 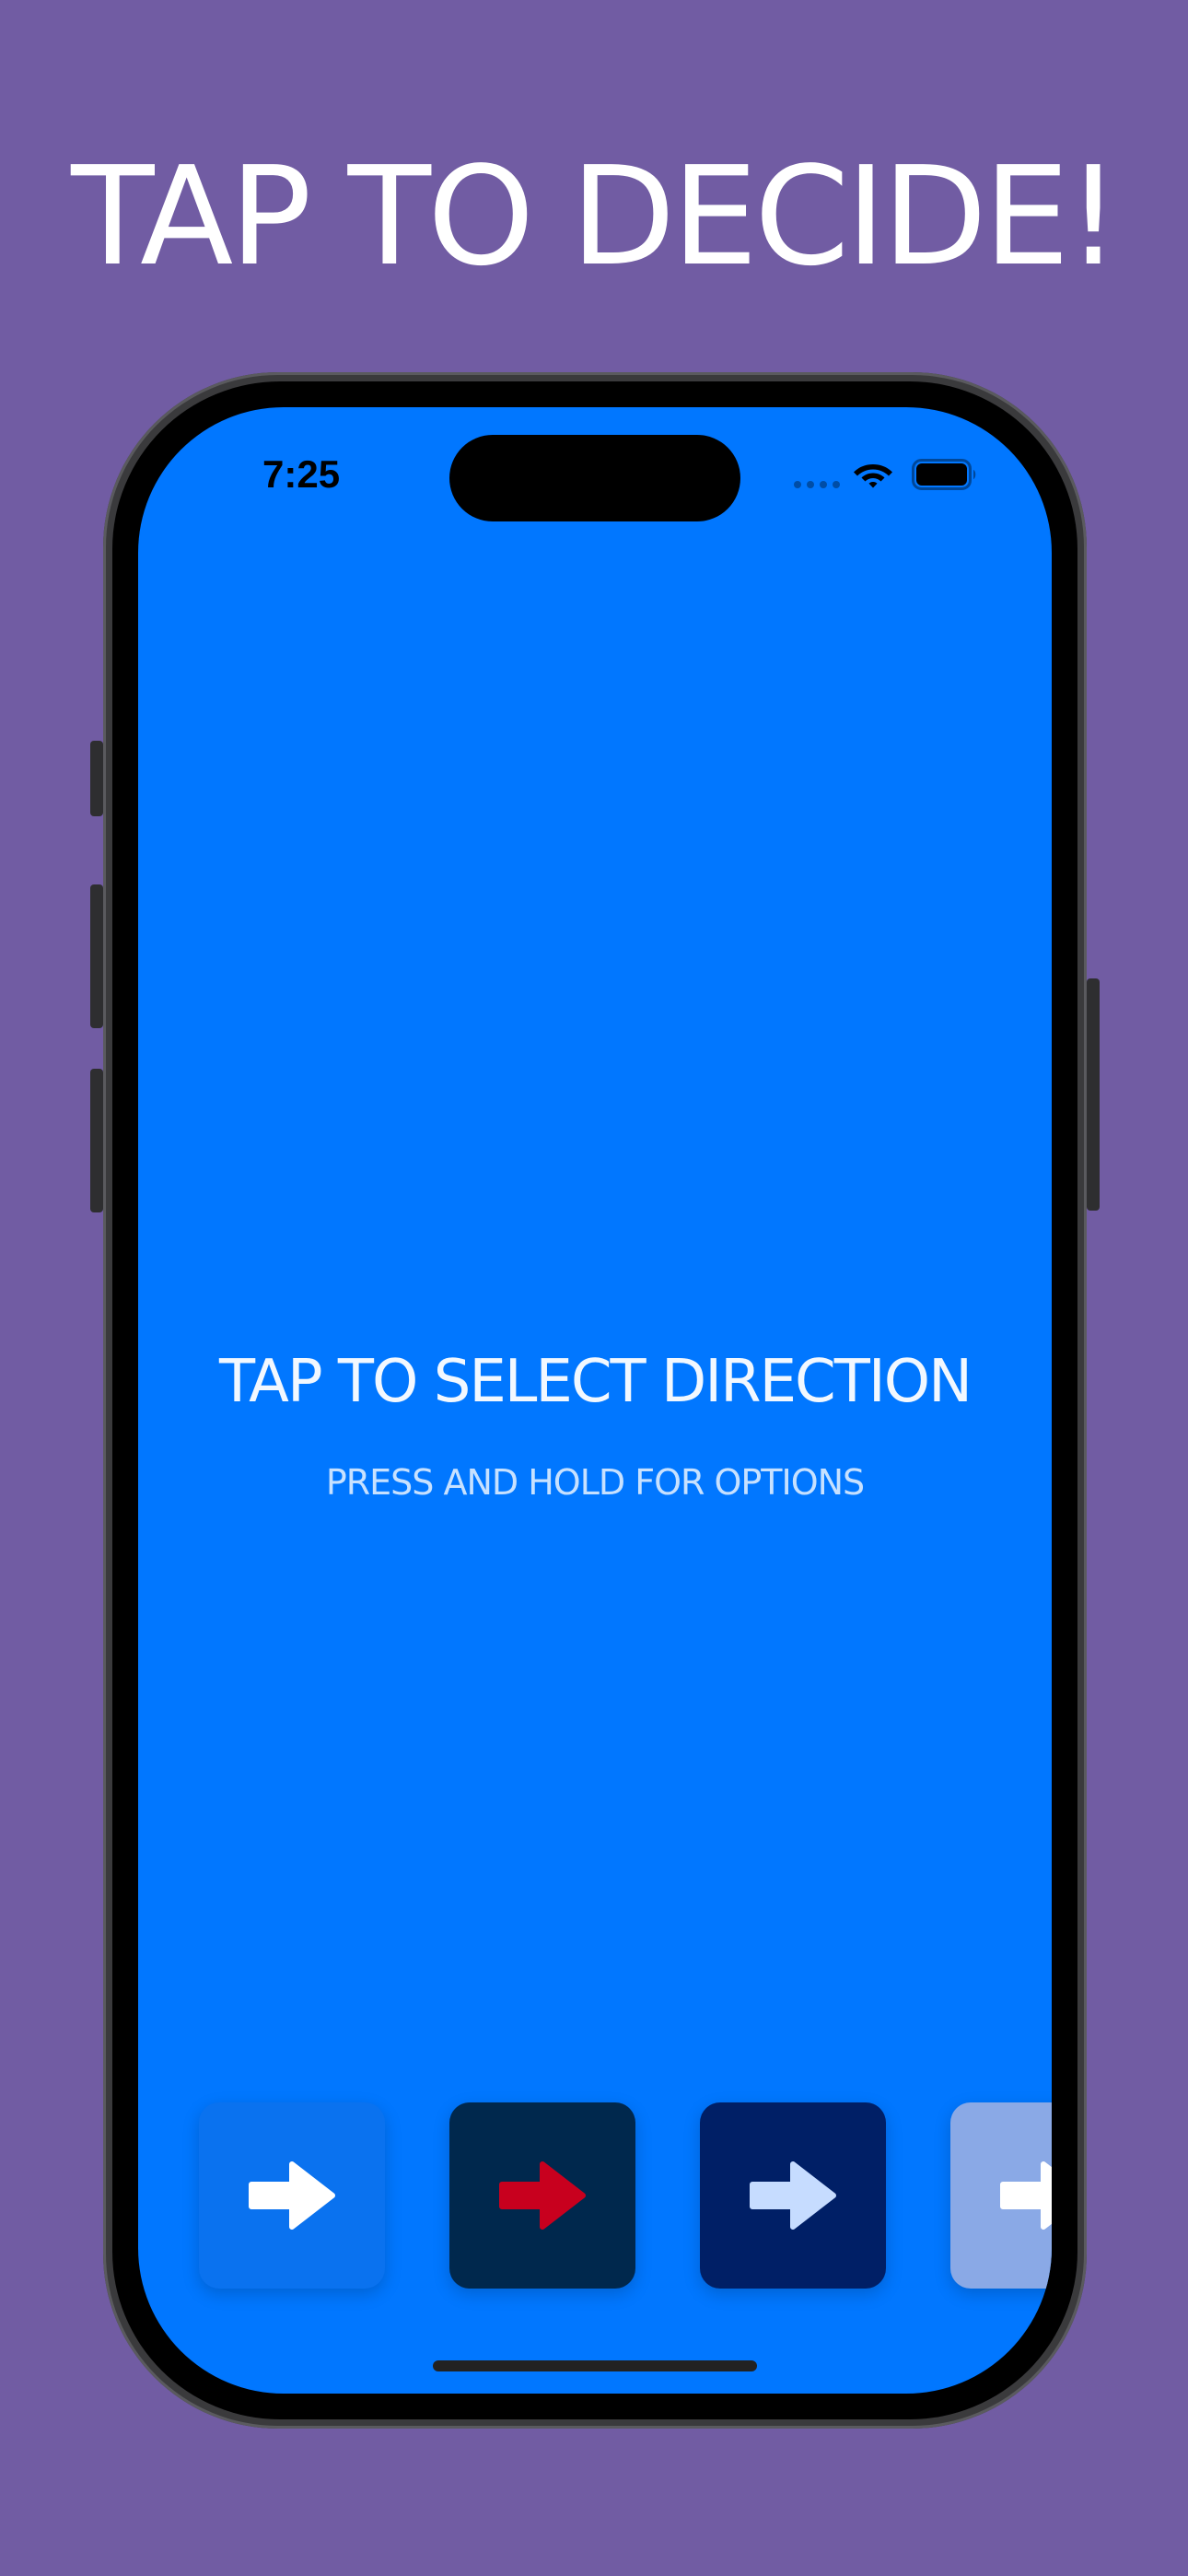 What do you see at coordinates (596, 216) in the screenshot?
I see `promo-headline: TAP TO DECIDE!` at bounding box center [596, 216].